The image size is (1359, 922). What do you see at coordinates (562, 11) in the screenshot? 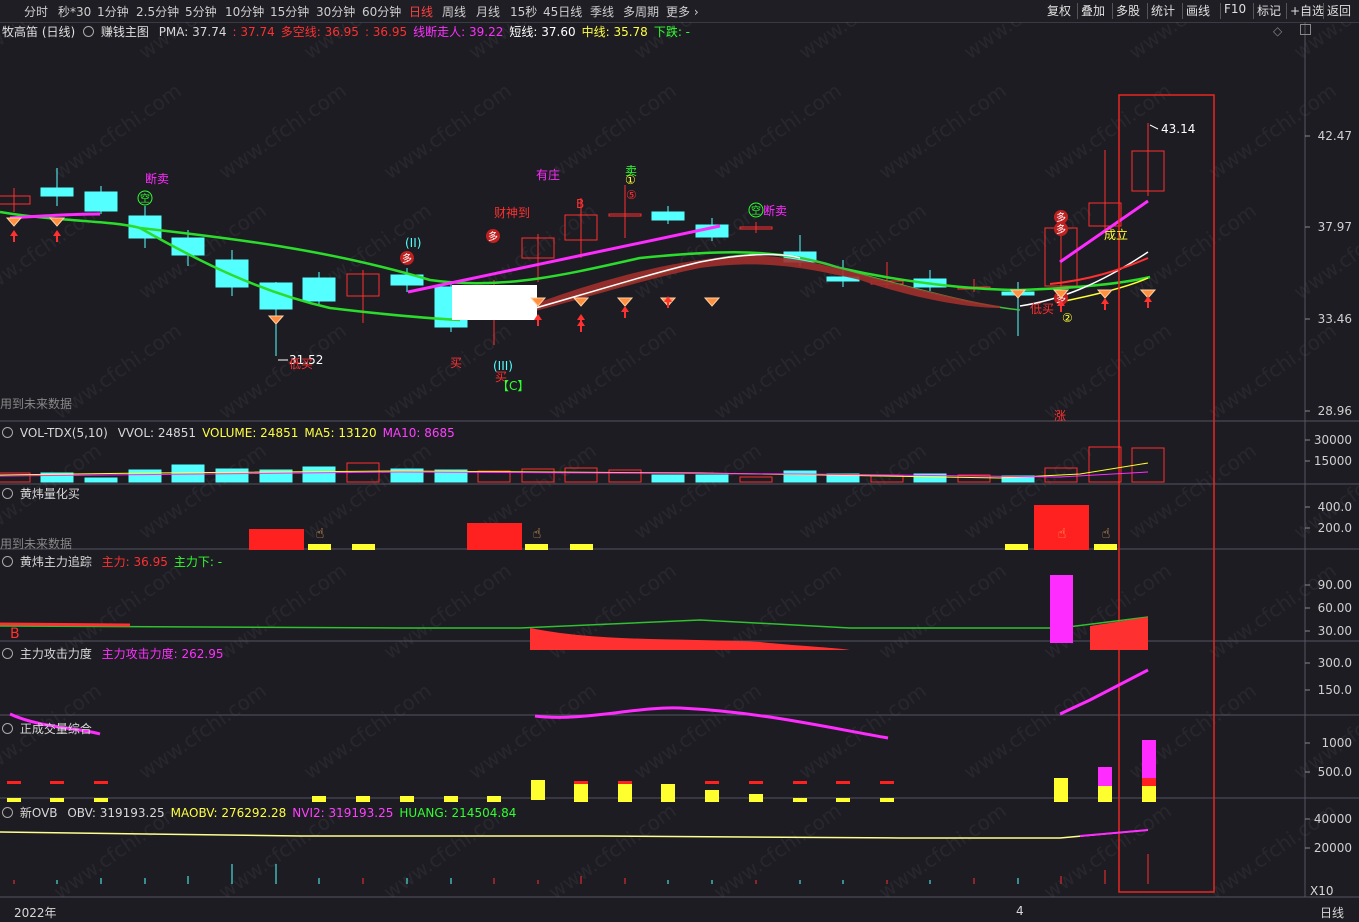
I see `period-tab-13: 45日线` at bounding box center [562, 11].